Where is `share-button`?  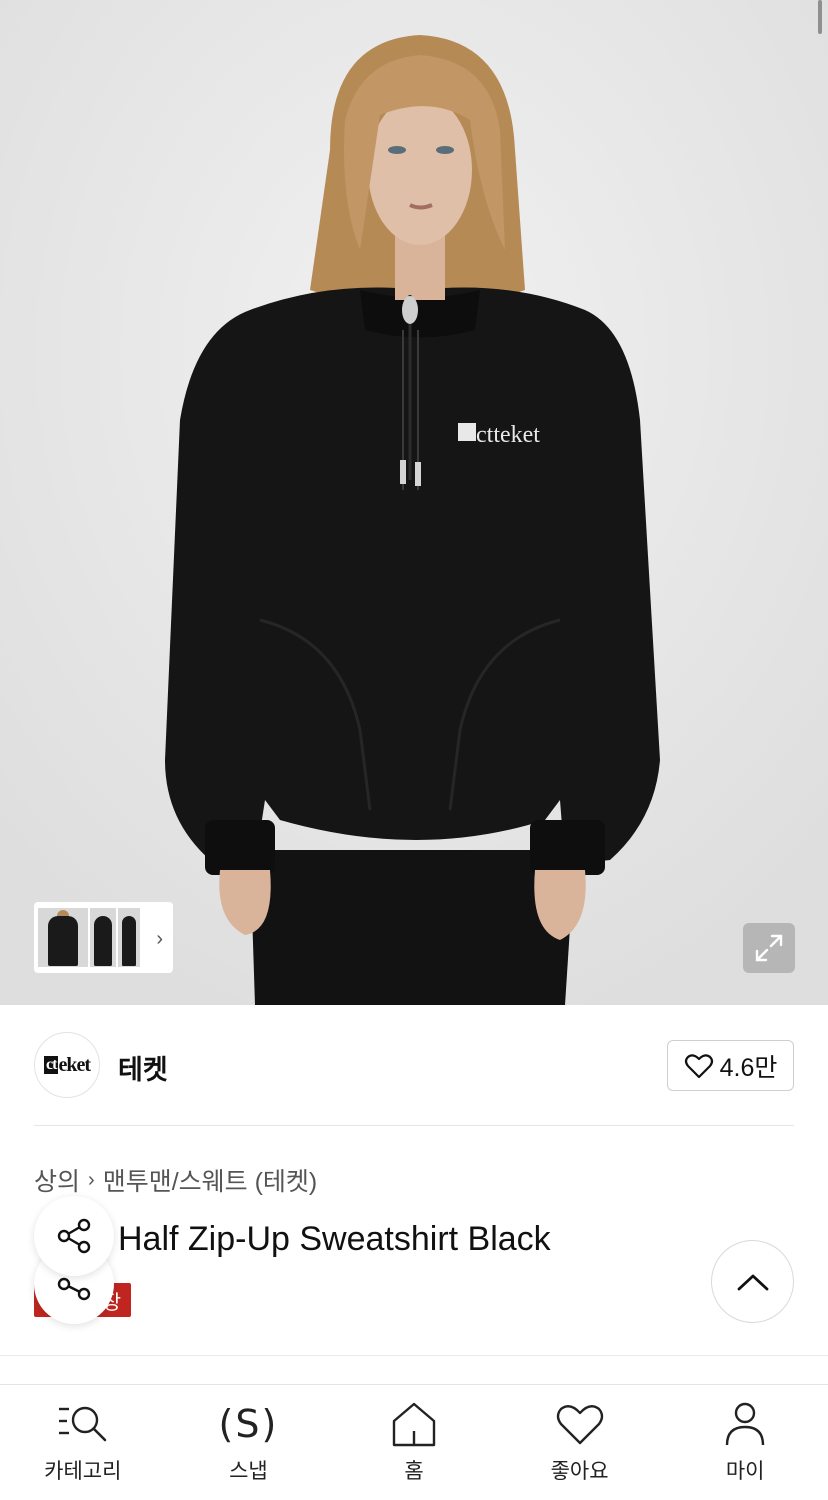 share-button is located at coordinates (74, 1236).